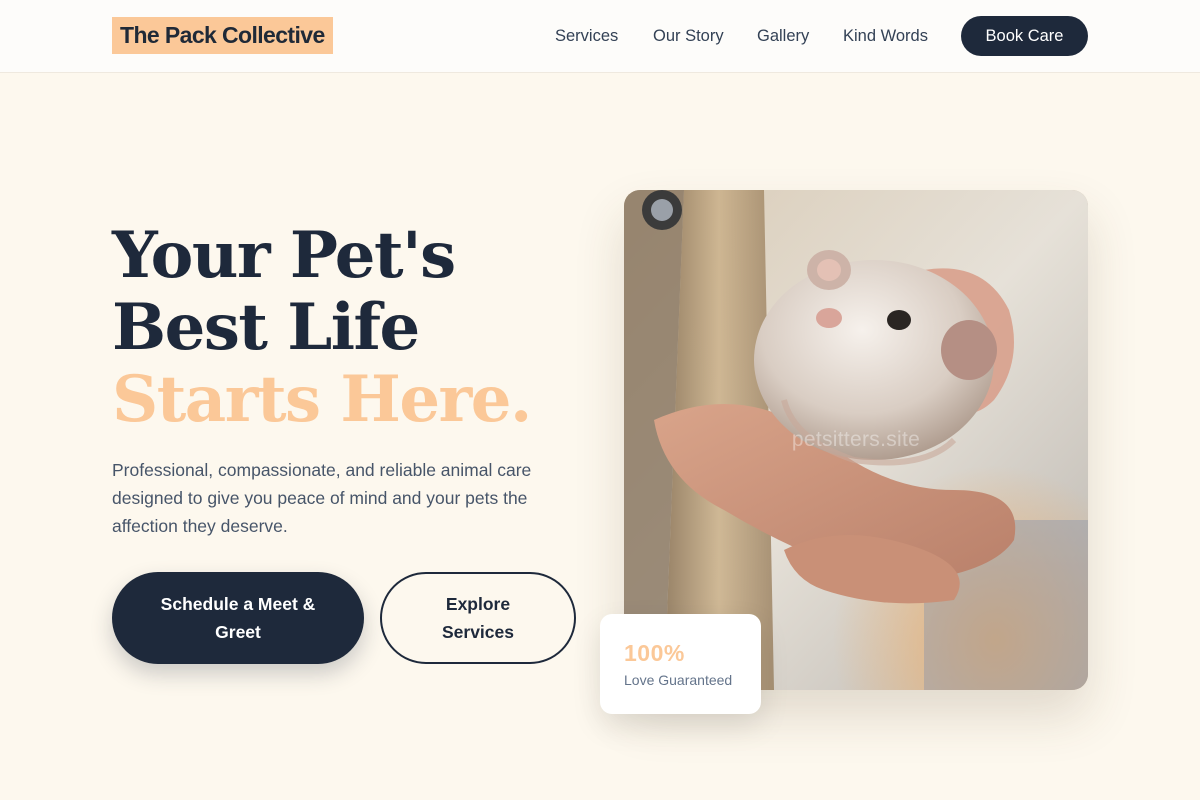 This screenshot has width=1200, height=800. What do you see at coordinates (238, 618) in the screenshot?
I see `schedule-meet-greet-button: Schedule a Meet & Greet` at bounding box center [238, 618].